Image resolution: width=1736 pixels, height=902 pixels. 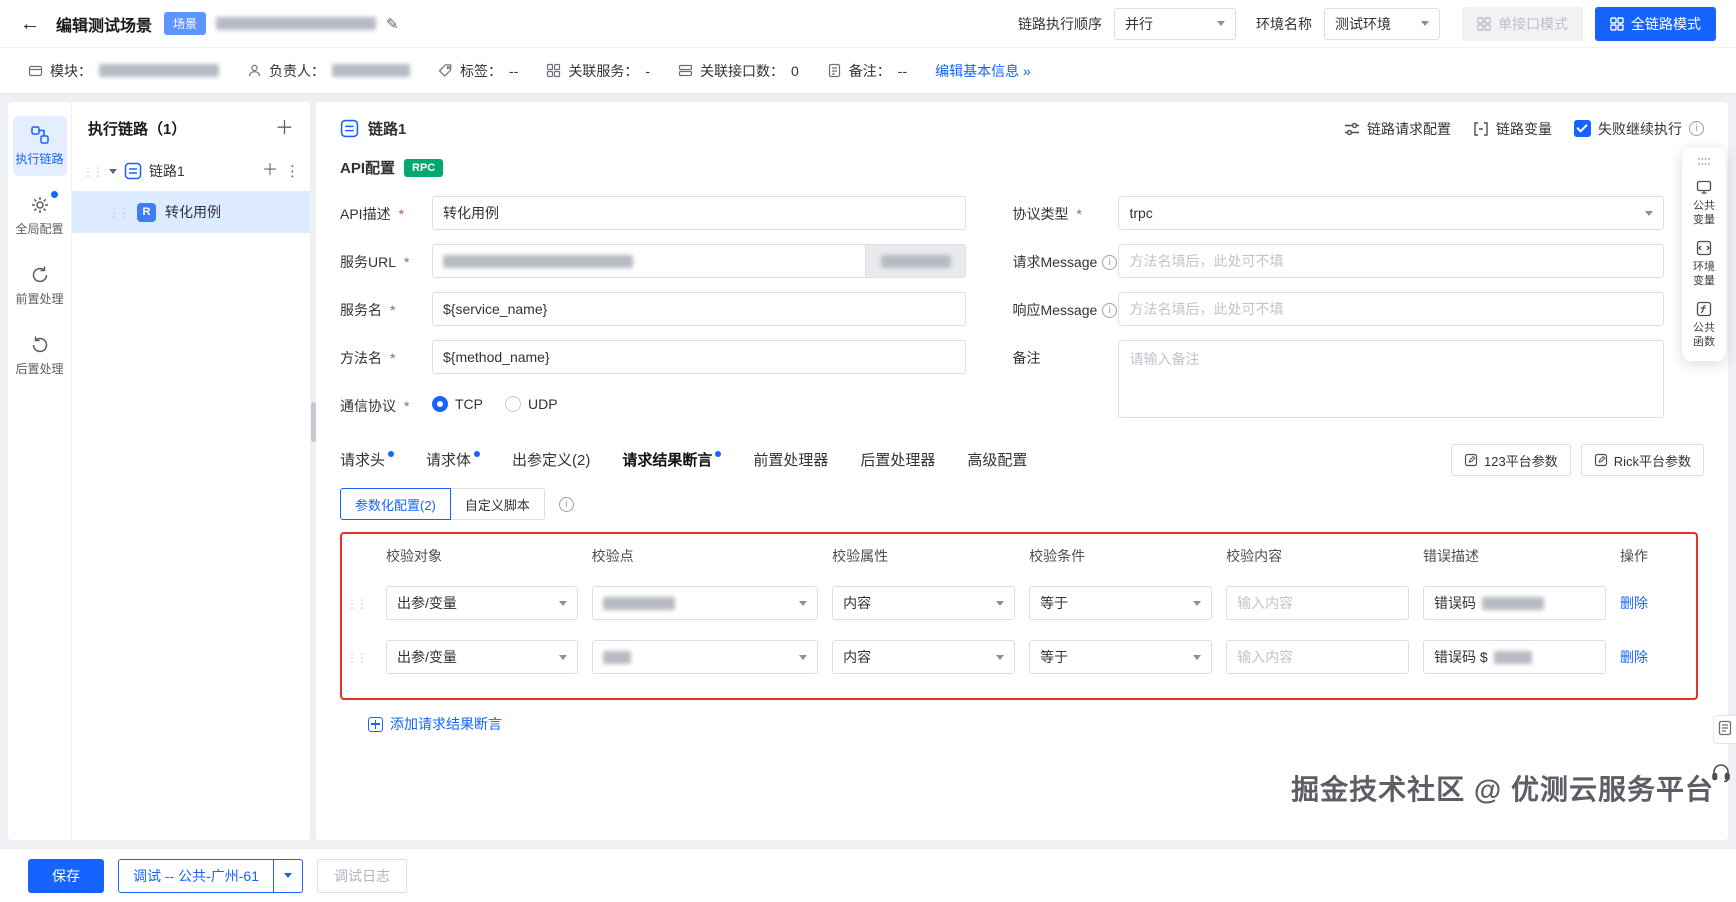 I want to click on tab-output-params: 出参定义(2), so click(x=551, y=459).